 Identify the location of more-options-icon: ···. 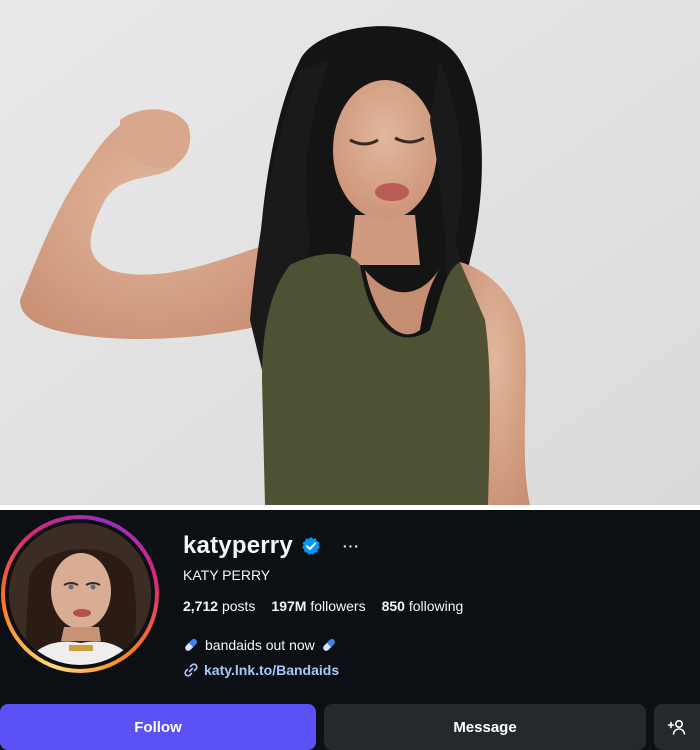
(351, 546).